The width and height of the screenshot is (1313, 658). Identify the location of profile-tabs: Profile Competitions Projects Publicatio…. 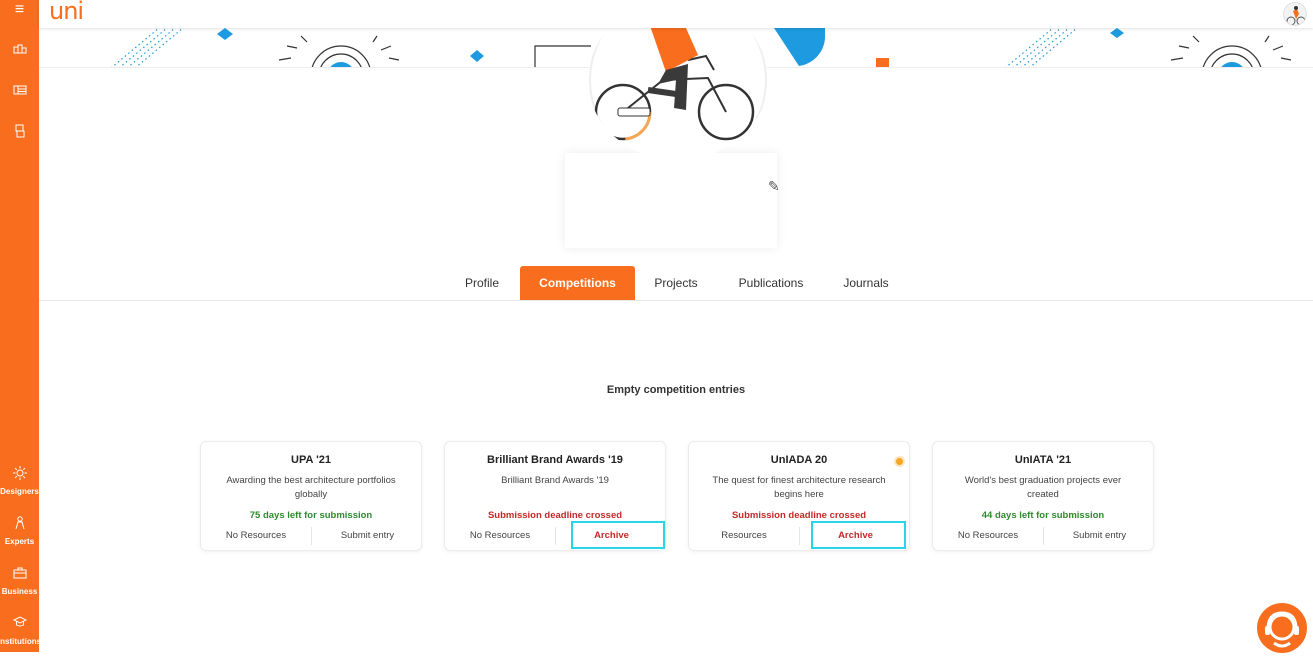
(676, 283).